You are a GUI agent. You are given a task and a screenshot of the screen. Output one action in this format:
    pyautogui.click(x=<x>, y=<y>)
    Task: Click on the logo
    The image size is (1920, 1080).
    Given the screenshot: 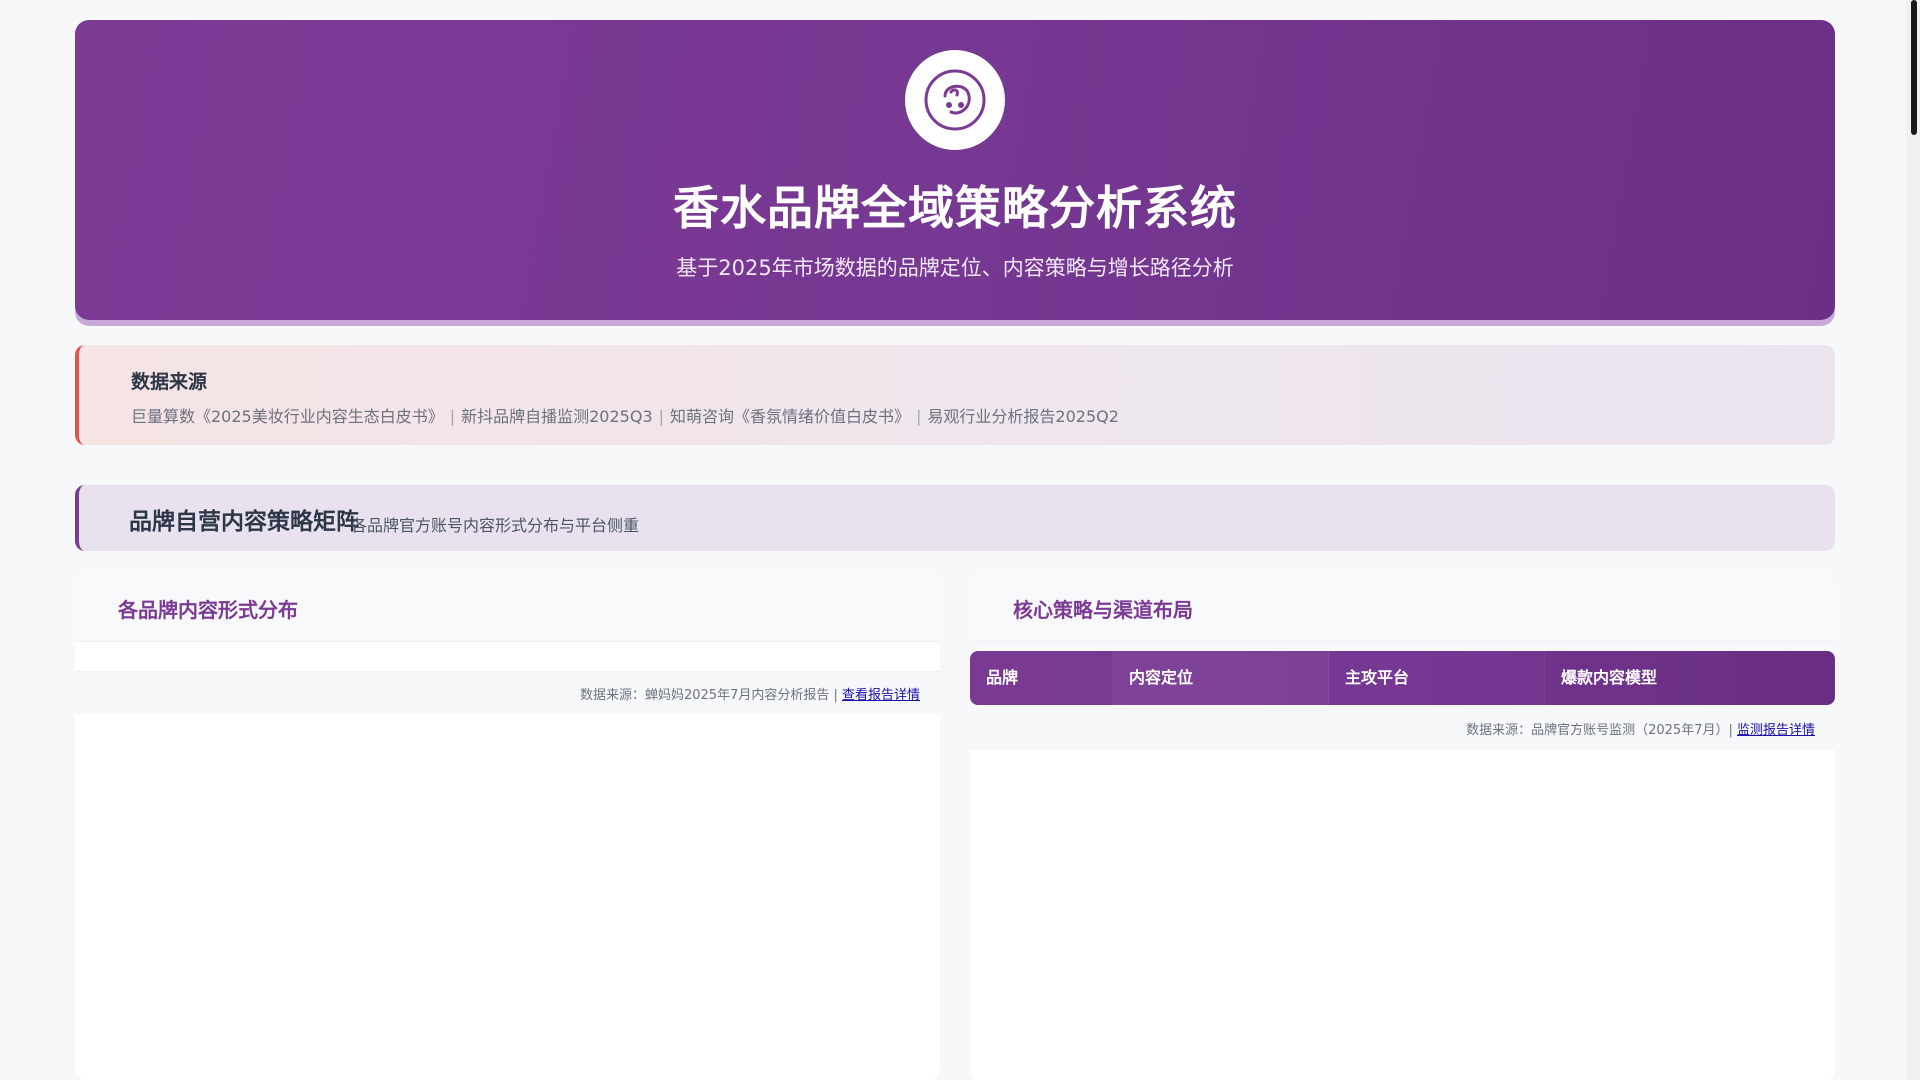 What is the action you would take?
    pyautogui.click(x=955, y=100)
    